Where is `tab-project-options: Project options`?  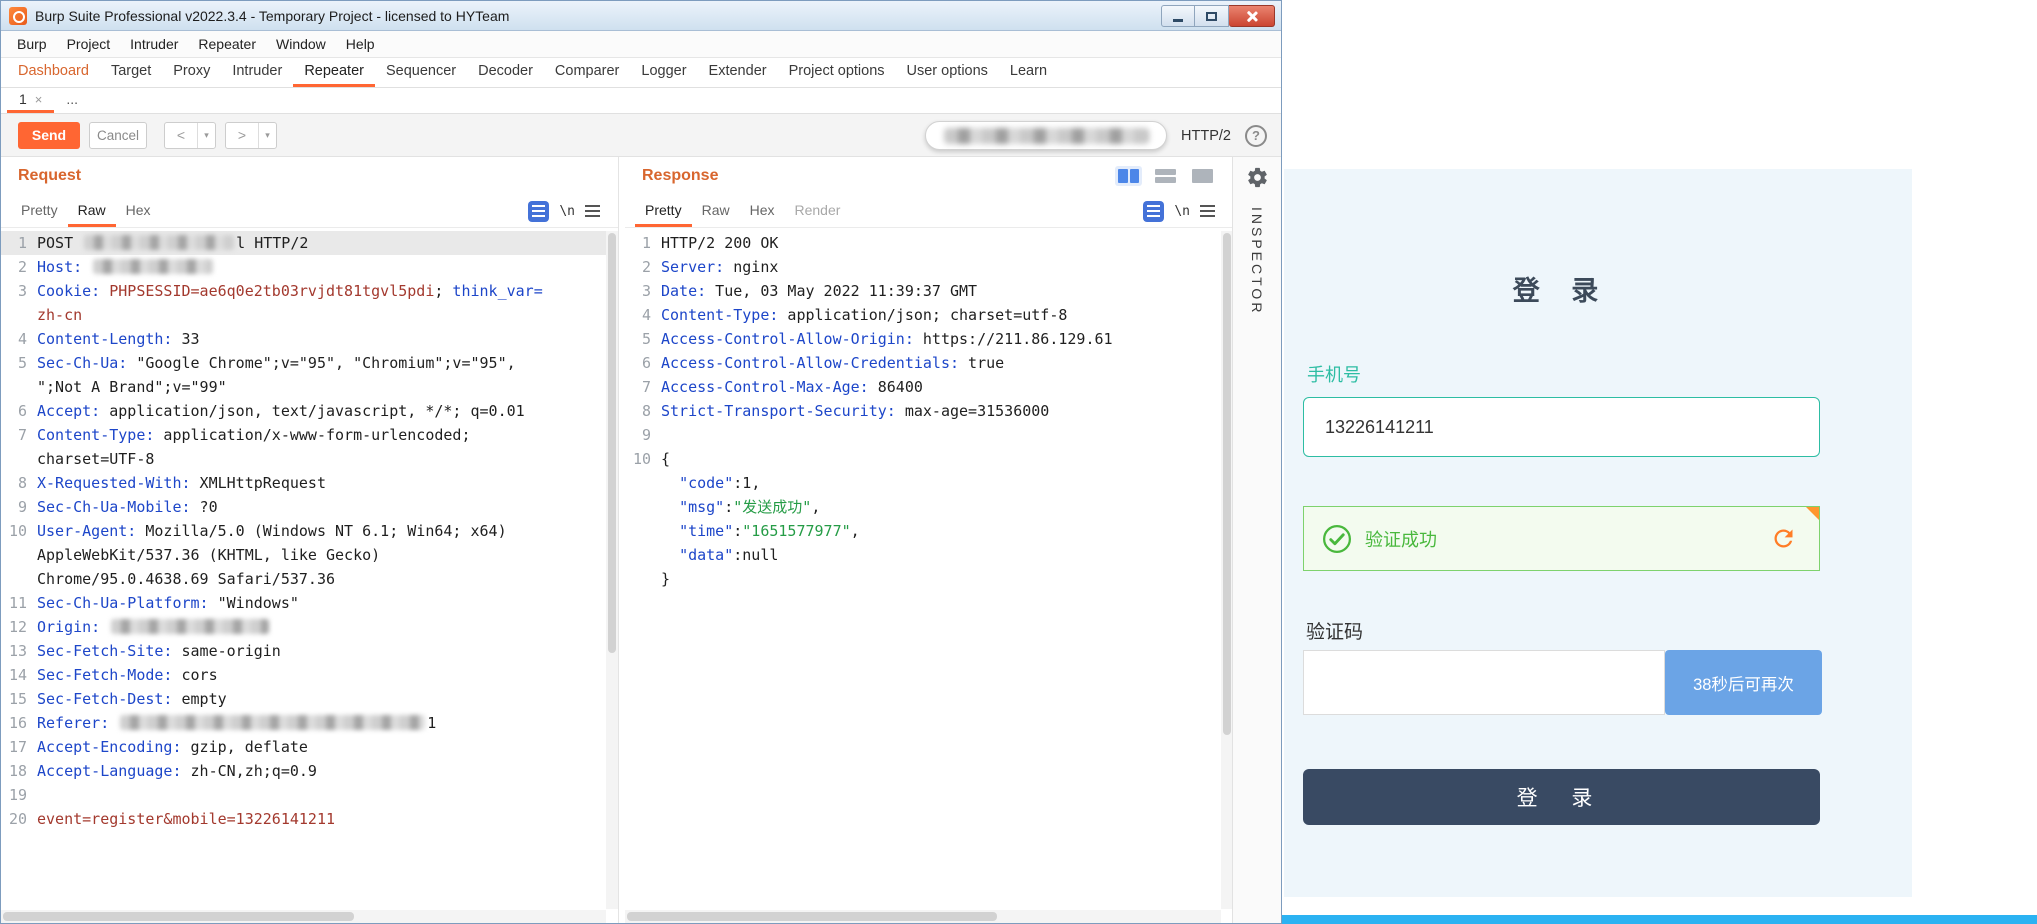
tab-project-options: Project options is located at coordinates (837, 72).